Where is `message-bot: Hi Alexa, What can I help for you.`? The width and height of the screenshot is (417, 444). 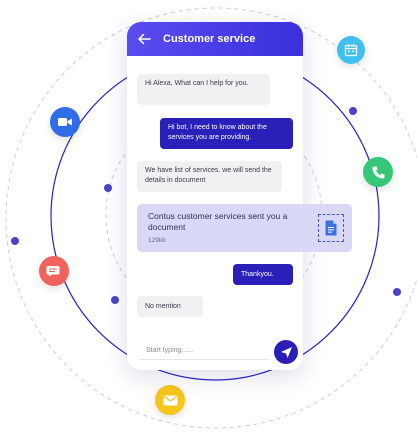
message-bot: Hi Alexa, What can I help for you. is located at coordinates (203, 89).